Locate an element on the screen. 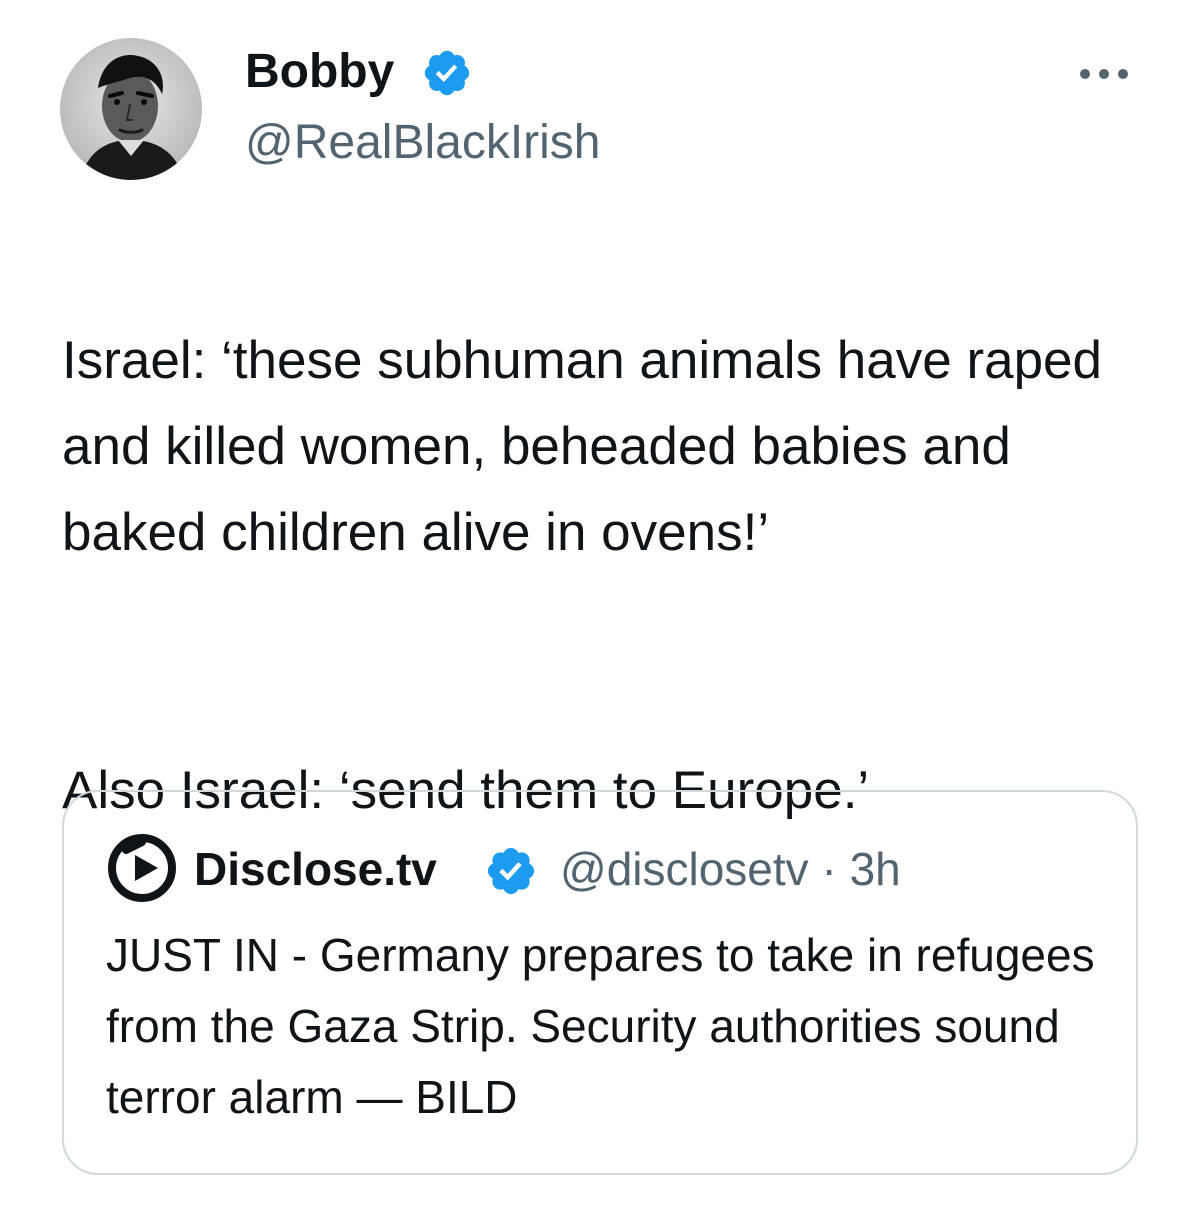 This screenshot has height=1215, width=1200. quoted-handle: @disclosetv is located at coordinates (684, 869).